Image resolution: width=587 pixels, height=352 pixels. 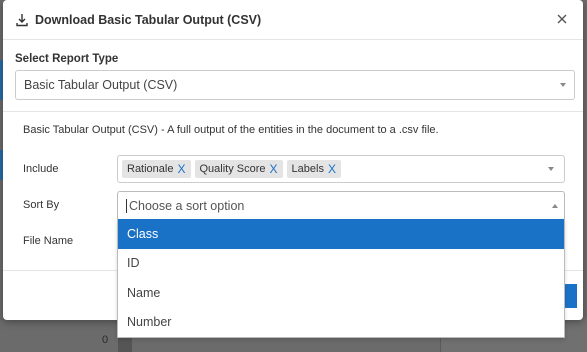 I want to click on tag-label: Labels, so click(x=307, y=169).